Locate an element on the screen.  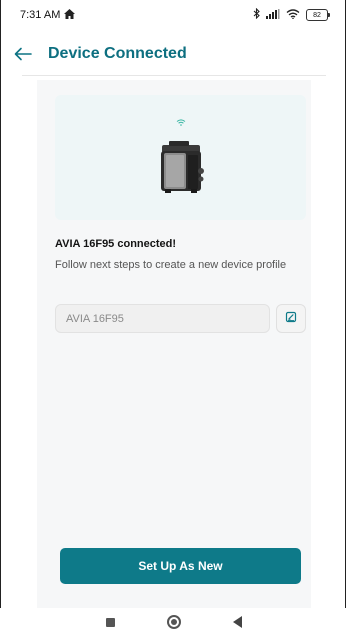
back-arrow-icon is located at coordinates (23, 54).